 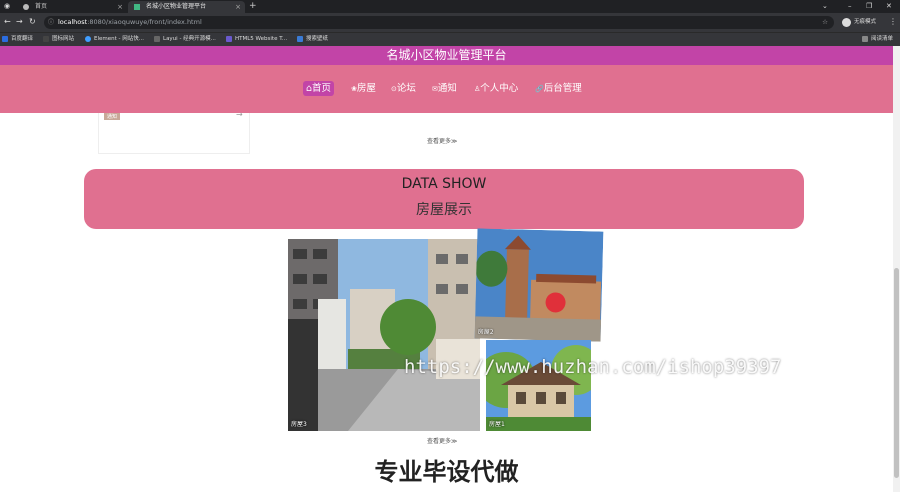 What do you see at coordinates (846, 22) in the screenshot?
I see `avatar` at bounding box center [846, 22].